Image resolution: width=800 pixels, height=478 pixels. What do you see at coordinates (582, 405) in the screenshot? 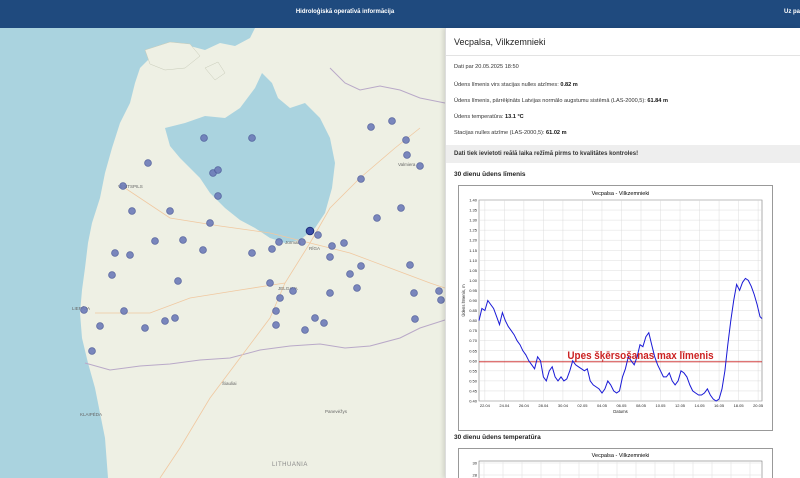
I see `x-tick-label: 02.05` at bounding box center [582, 405].